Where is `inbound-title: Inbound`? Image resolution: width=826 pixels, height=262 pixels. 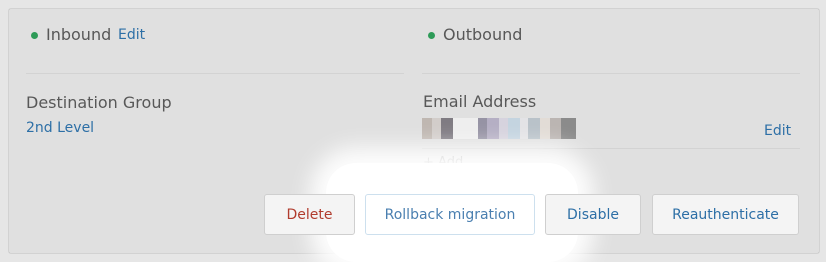 inbound-title: Inbound is located at coordinates (79, 34).